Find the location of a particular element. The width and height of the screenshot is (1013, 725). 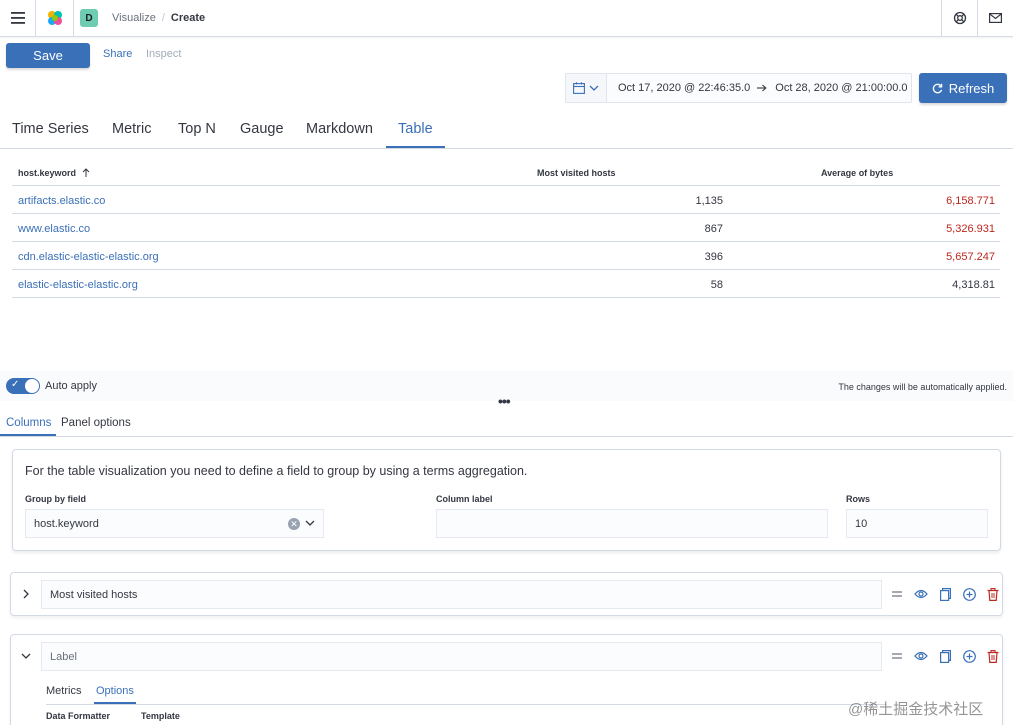

check-icon: ✓ is located at coordinates (15, 384).